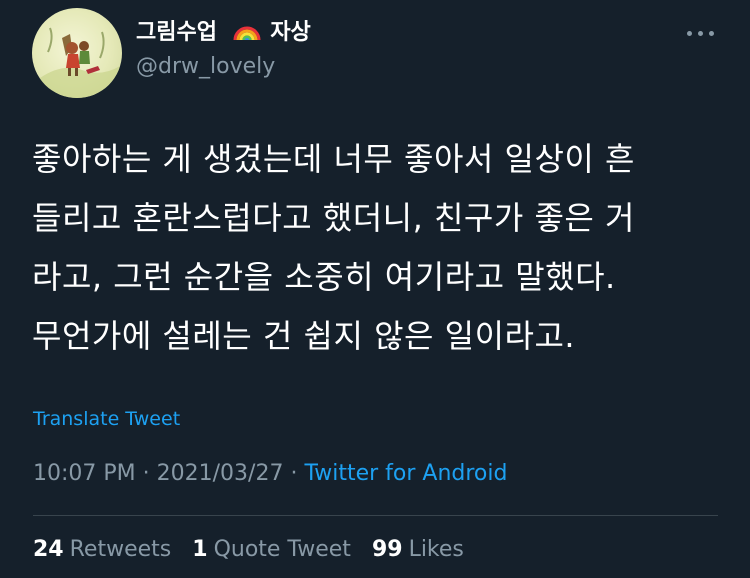  I want to click on tweet-stats: 24 Retweets 1 Quote Tweet 99 Likes, so click(255, 550).